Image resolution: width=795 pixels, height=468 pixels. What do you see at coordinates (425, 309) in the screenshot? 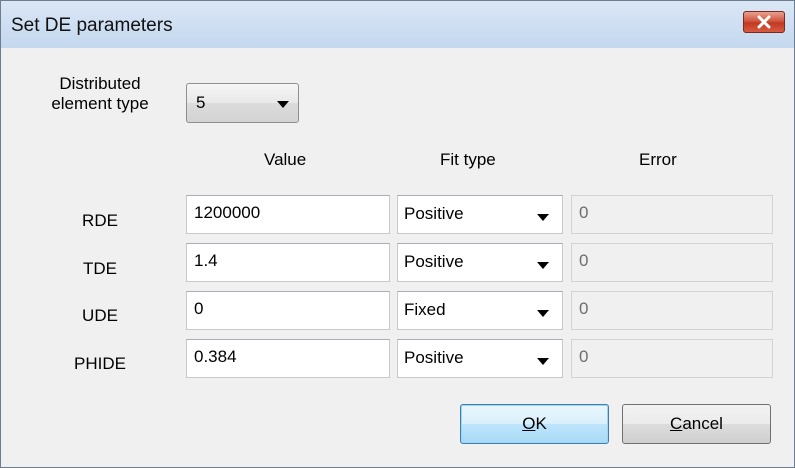
I see `ude-fit-type-value: Fixed` at bounding box center [425, 309].